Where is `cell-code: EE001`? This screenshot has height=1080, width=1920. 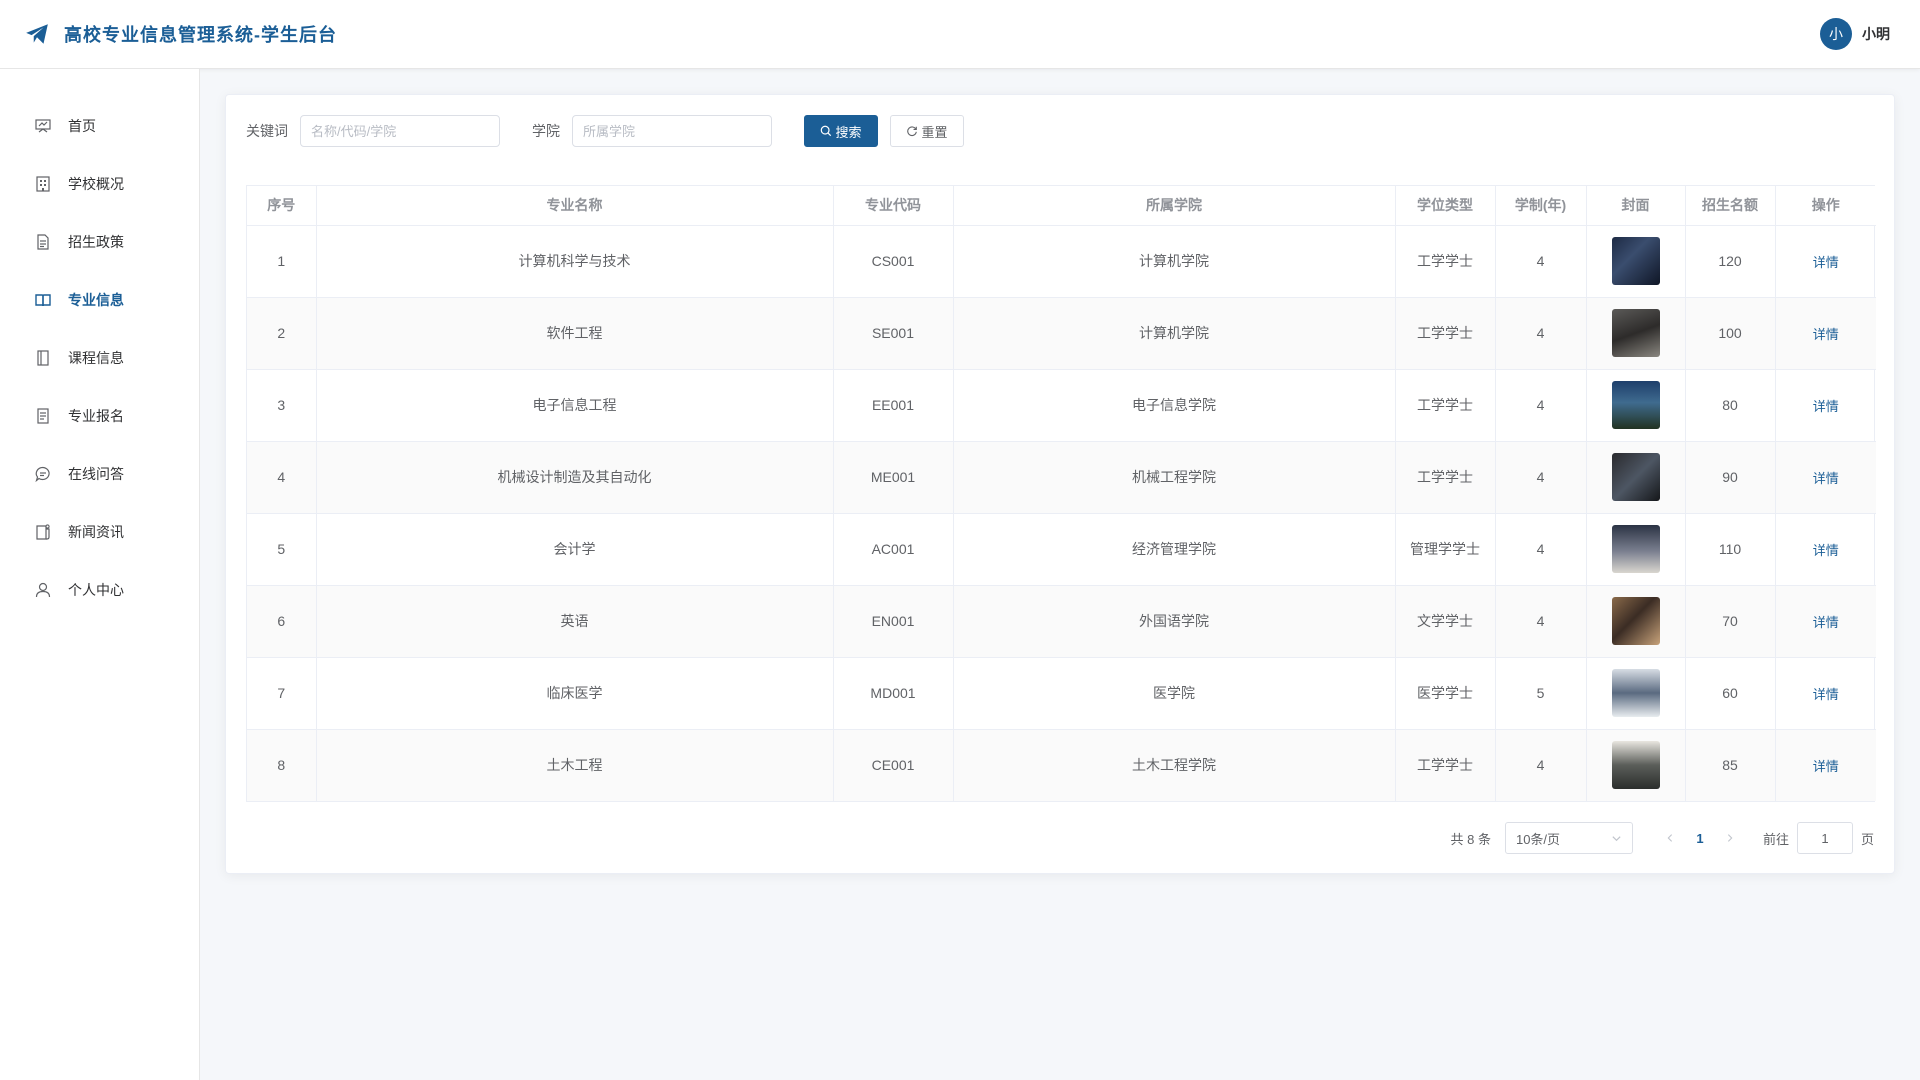 cell-code: EE001 is located at coordinates (893, 405).